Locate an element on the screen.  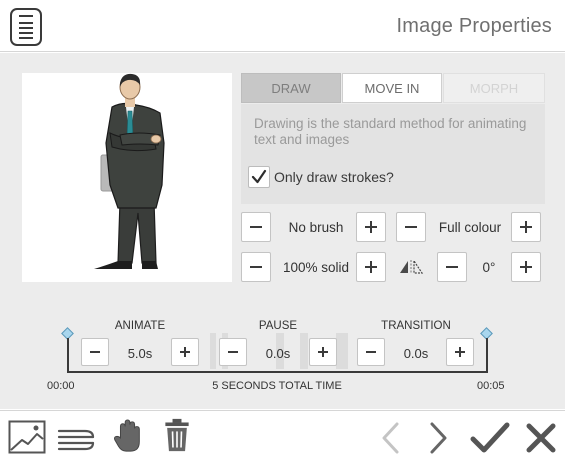
footer-toolbar is located at coordinates (282, 437).